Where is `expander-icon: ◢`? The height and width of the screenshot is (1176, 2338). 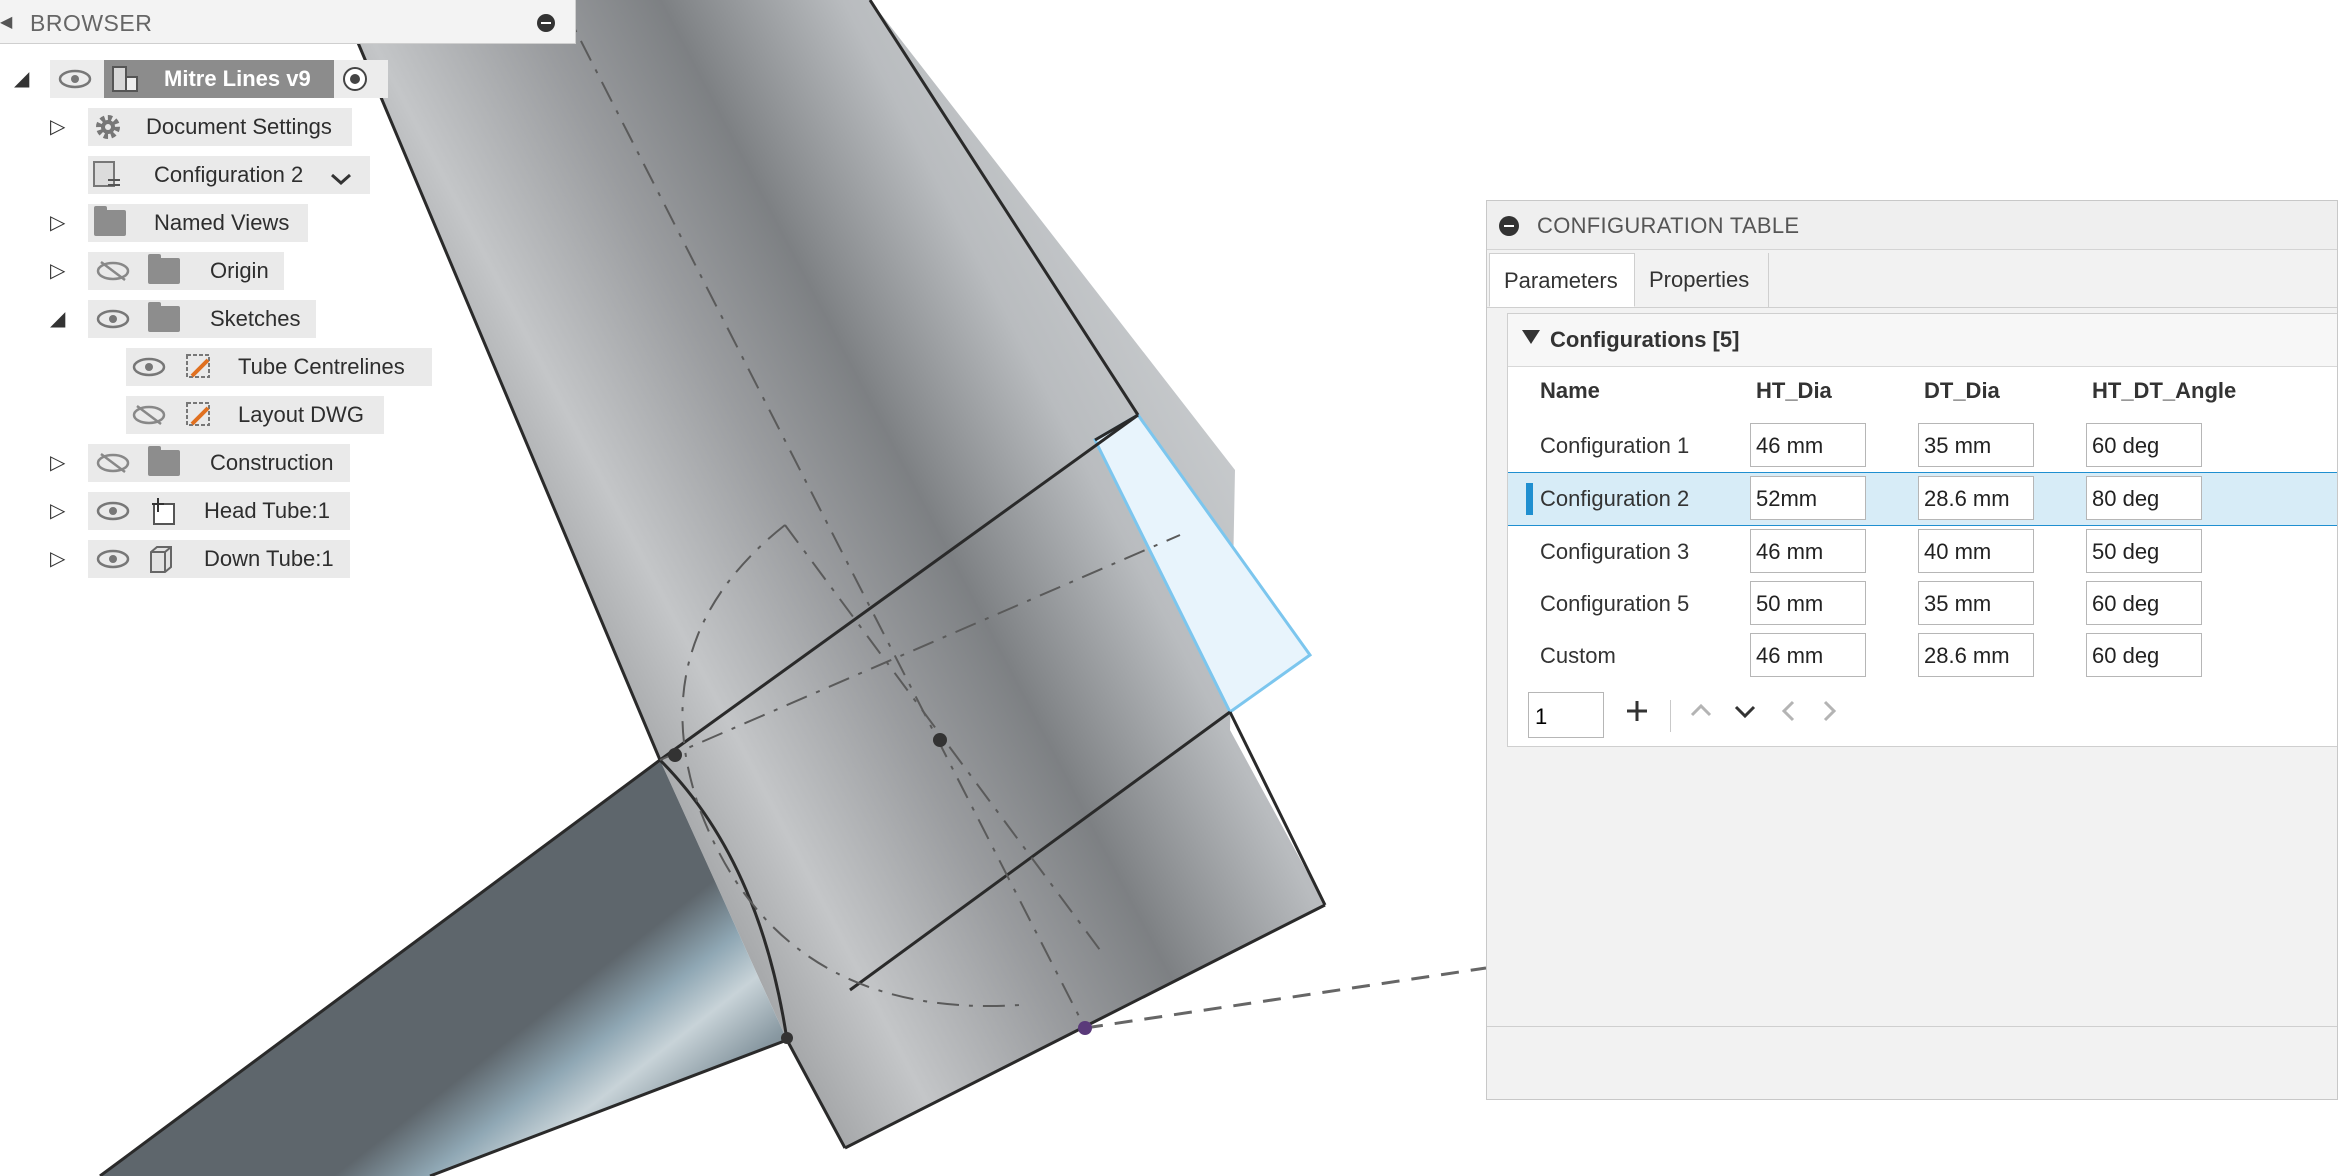
expander-icon: ◢ is located at coordinates (57, 319).